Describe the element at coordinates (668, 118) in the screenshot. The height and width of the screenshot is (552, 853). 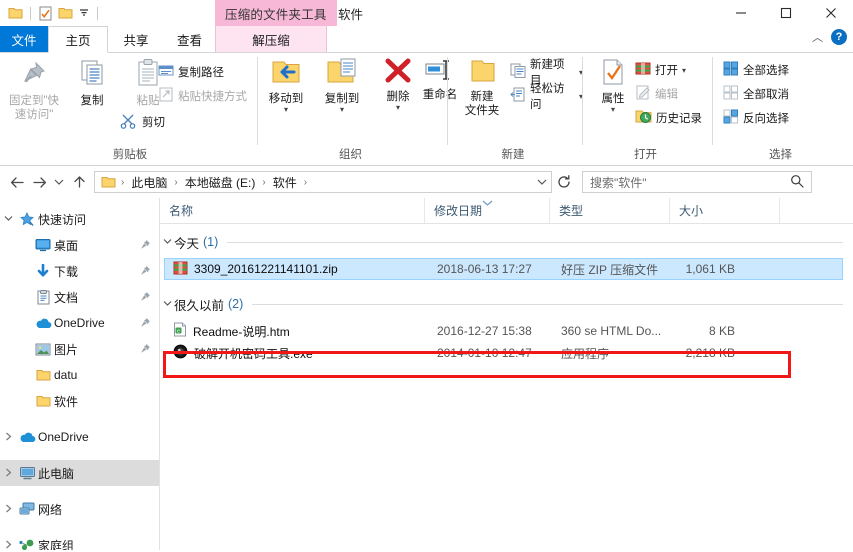
I see `history-button: 历史记录` at that location.